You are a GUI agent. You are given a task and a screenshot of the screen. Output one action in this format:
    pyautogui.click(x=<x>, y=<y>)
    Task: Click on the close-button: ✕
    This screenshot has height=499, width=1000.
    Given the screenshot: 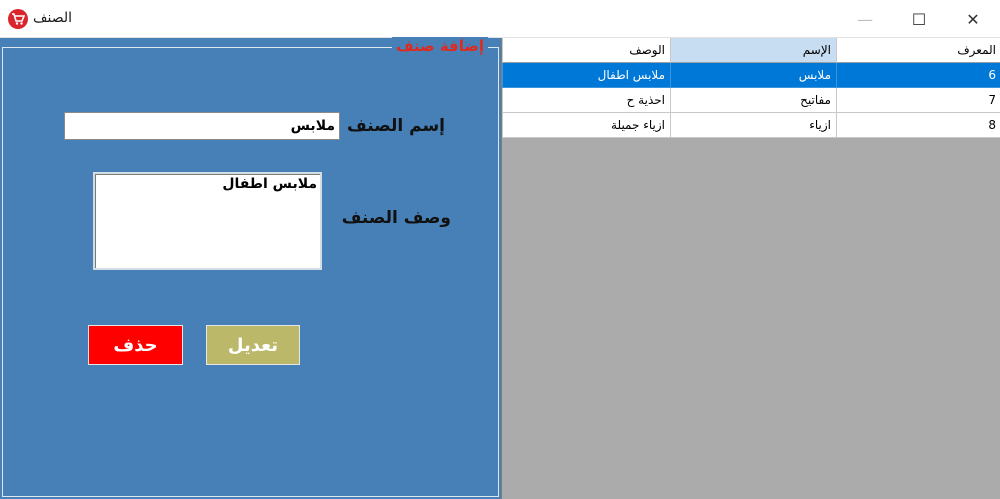 What is the action you would take?
    pyautogui.click(x=973, y=19)
    